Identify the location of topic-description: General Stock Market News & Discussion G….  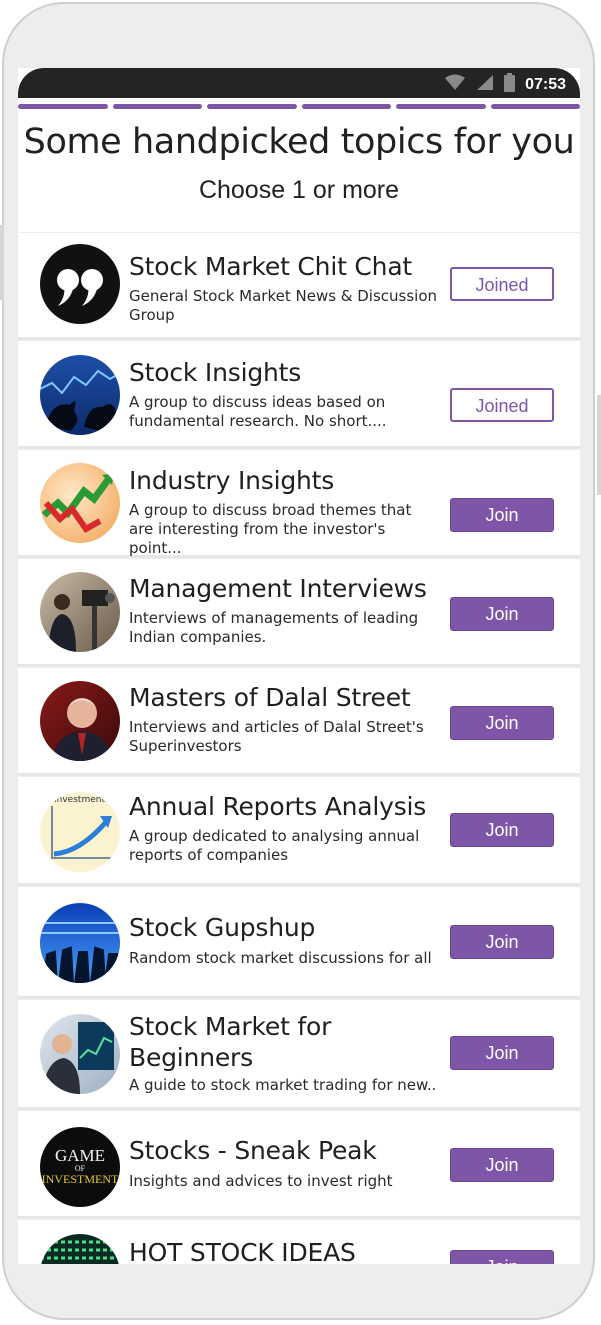
(283, 305).